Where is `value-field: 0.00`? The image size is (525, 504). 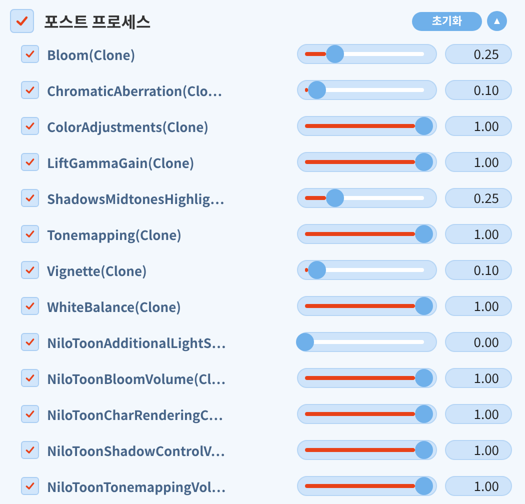 value-field: 0.00 is located at coordinates (478, 342).